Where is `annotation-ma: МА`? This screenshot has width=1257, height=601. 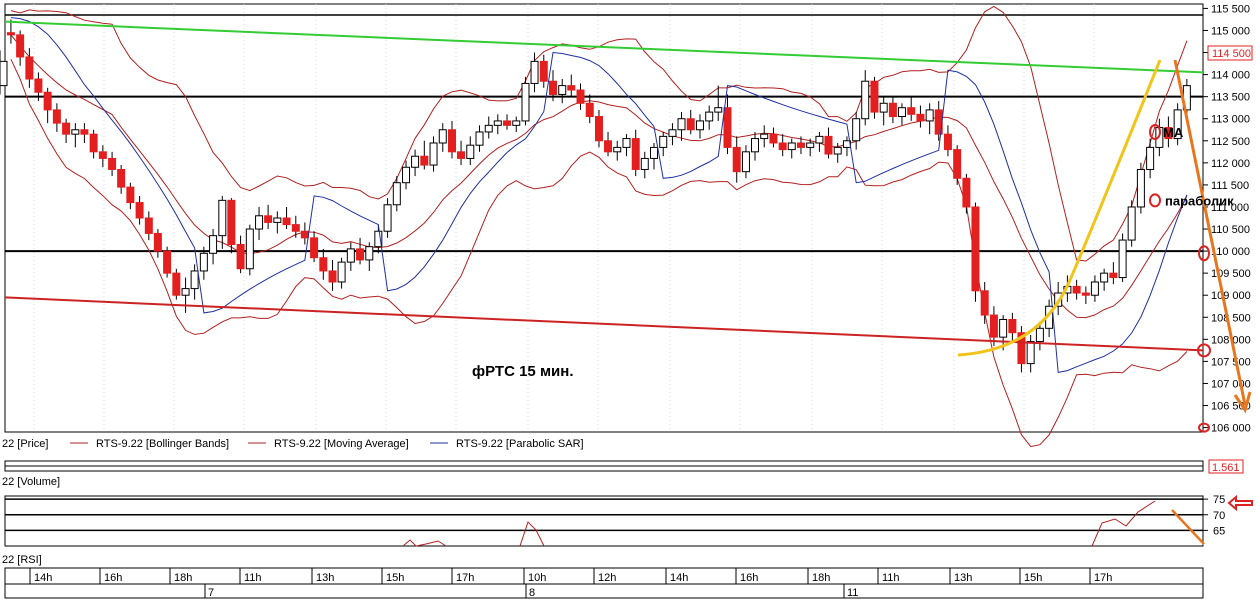 annotation-ma: МА is located at coordinates (1173, 132).